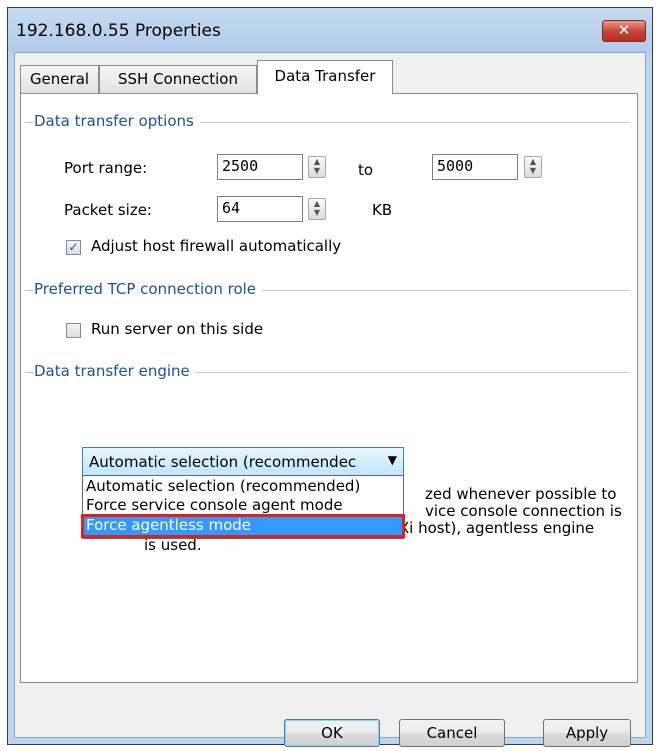 The width and height of the screenshot is (661, 751). I want to click on engine-select: Automatic selection (recommendec ▼, so click(243, 461).